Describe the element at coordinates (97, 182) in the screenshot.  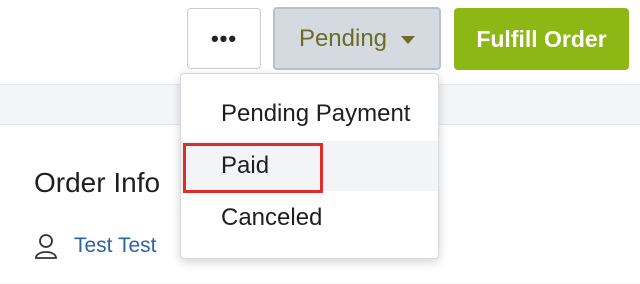
I see `card-title: Order Info` at that location.